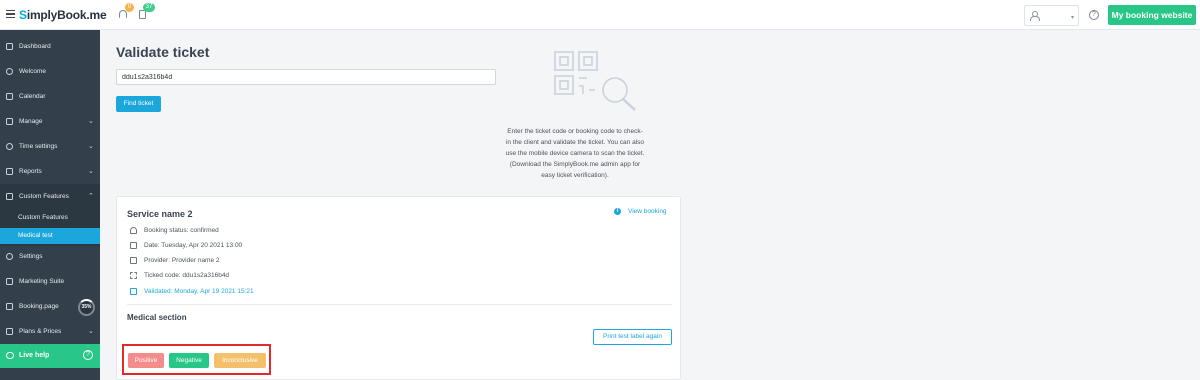 This screenshot has width=1200, height=380. What do you see at coordinates (123, 14) in the screenshot?
I see `bell-icon` at bounding box center [123, 14].